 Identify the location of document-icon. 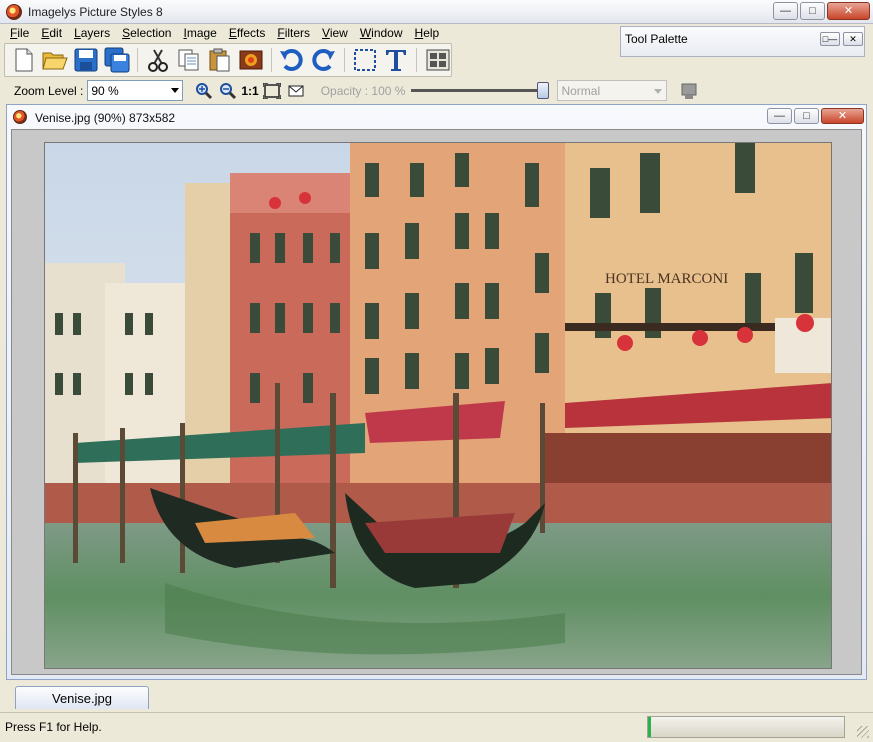
(20, 117).